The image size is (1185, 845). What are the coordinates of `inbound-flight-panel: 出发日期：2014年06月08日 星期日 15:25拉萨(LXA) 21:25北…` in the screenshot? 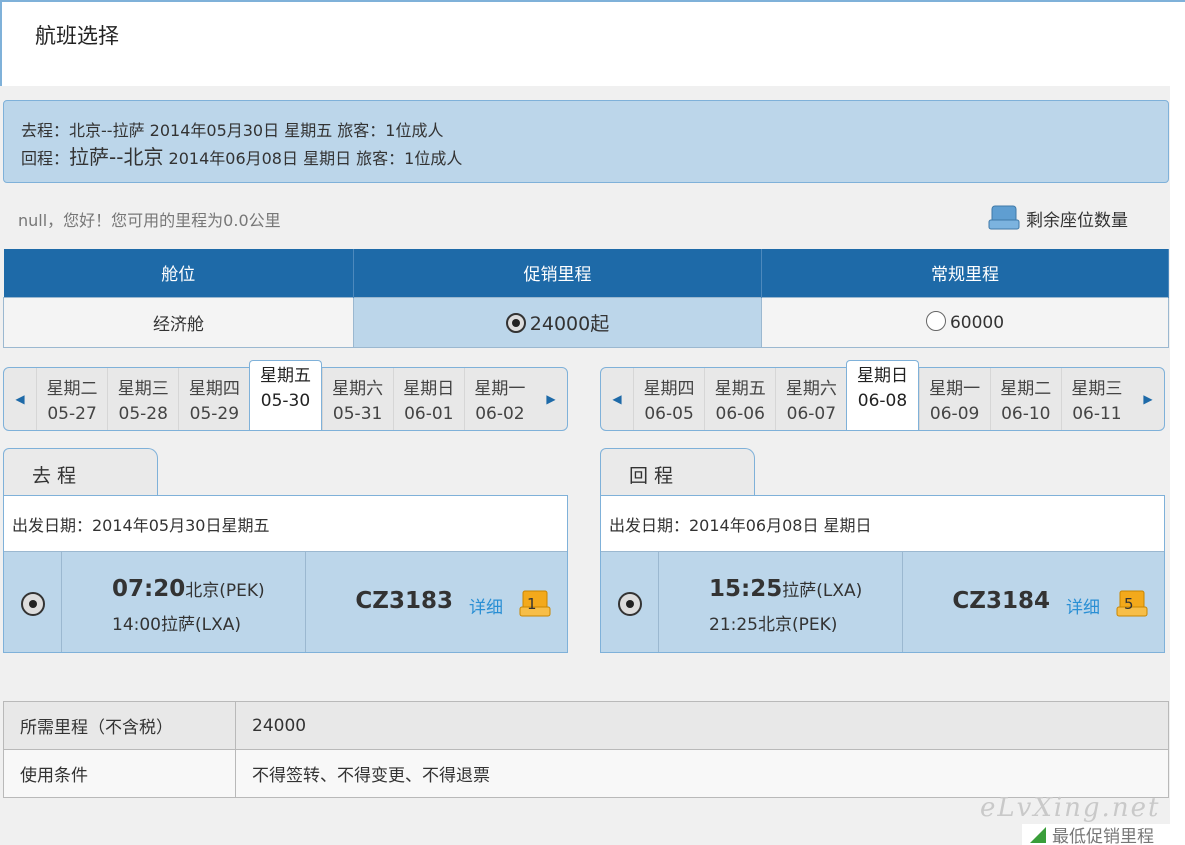 It's located at (882, 574).